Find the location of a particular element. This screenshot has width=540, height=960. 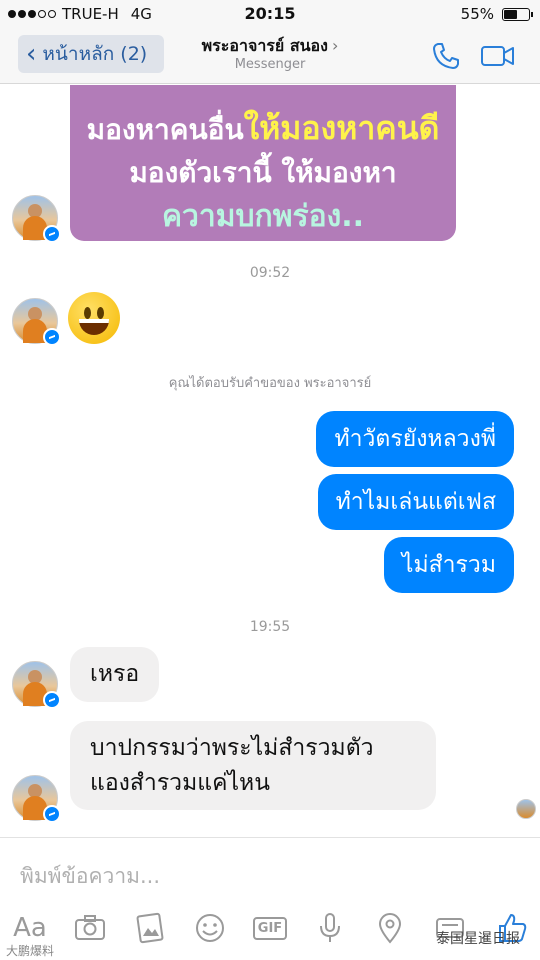

phone-icon is located at coordinates (446, 56).